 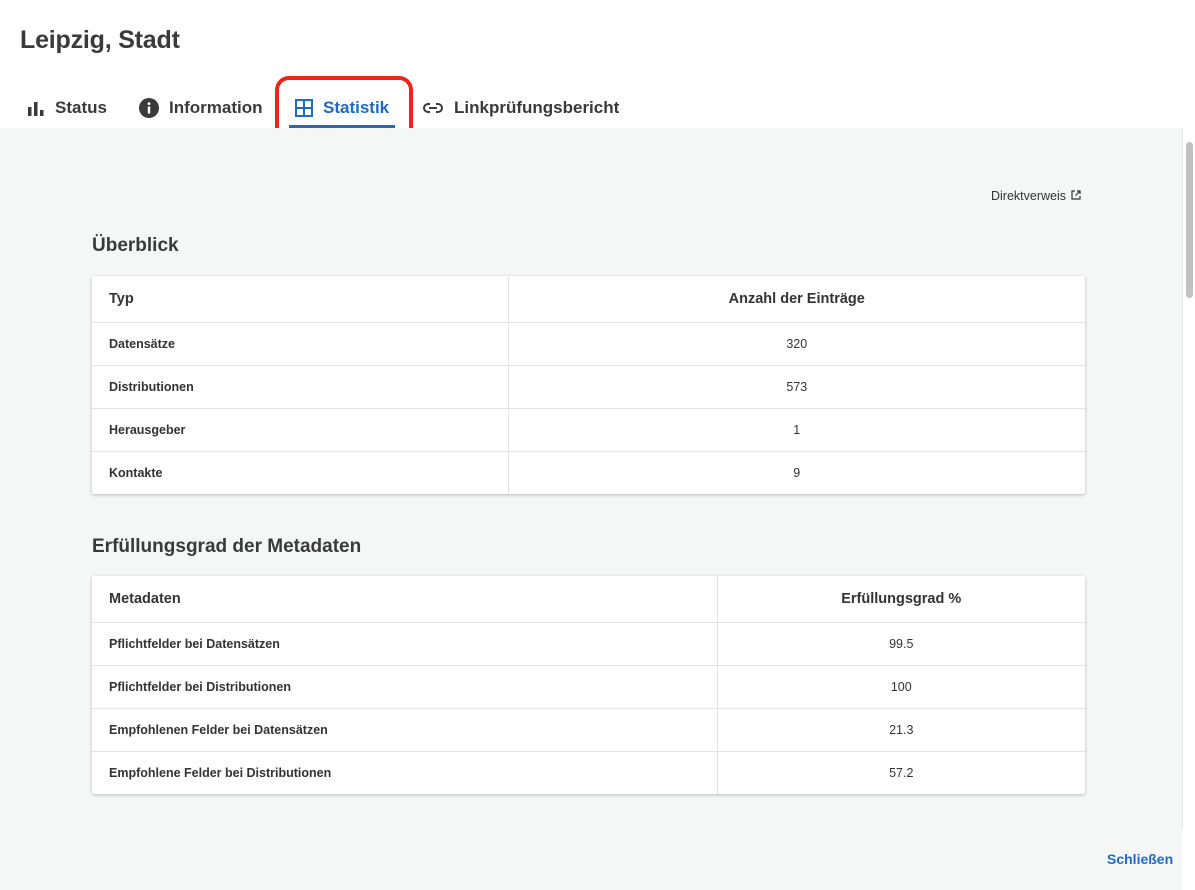 What do you see at coordinates (300, 299) in the screenshot?
I see `column-header-typ: Typ` at bounding box center [300, 299].